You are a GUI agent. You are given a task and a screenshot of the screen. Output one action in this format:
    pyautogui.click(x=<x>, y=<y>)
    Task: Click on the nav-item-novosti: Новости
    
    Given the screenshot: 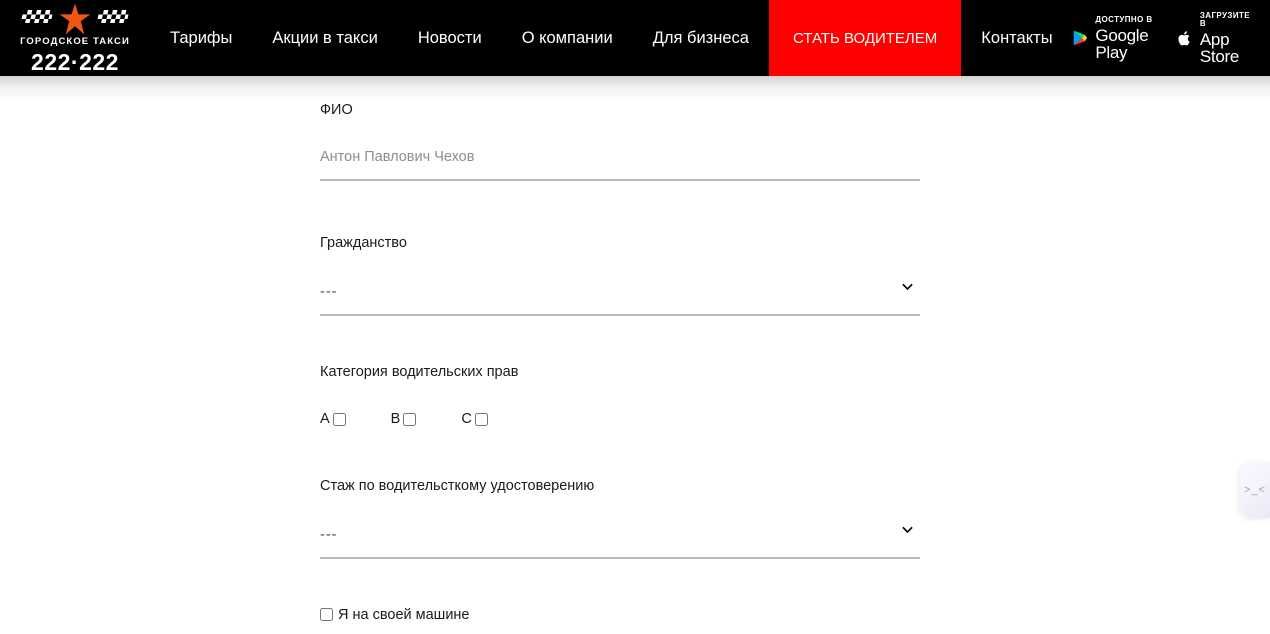 What is the action you would take?
    pyautogui.click(x=450, y=38)
    